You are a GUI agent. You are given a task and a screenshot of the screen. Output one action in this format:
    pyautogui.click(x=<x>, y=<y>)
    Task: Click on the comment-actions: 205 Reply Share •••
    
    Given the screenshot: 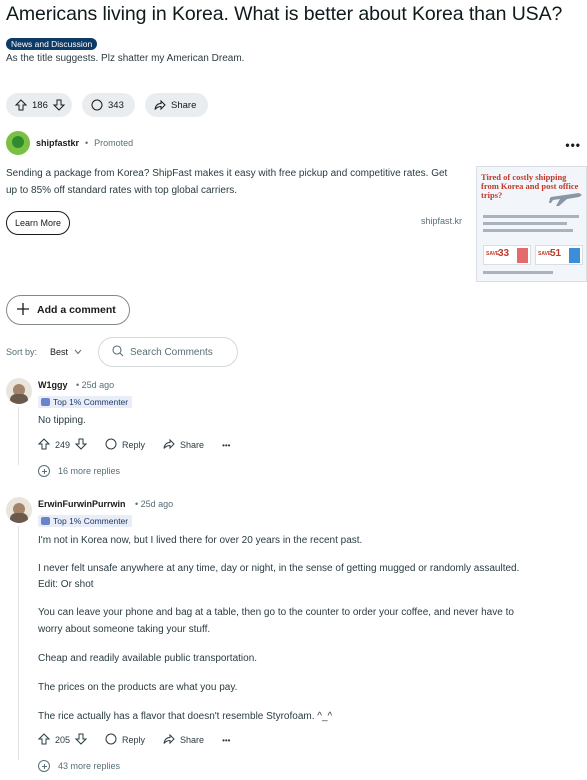 What is the action you would take?
    pyautogui.click(x=133, y=740)
    